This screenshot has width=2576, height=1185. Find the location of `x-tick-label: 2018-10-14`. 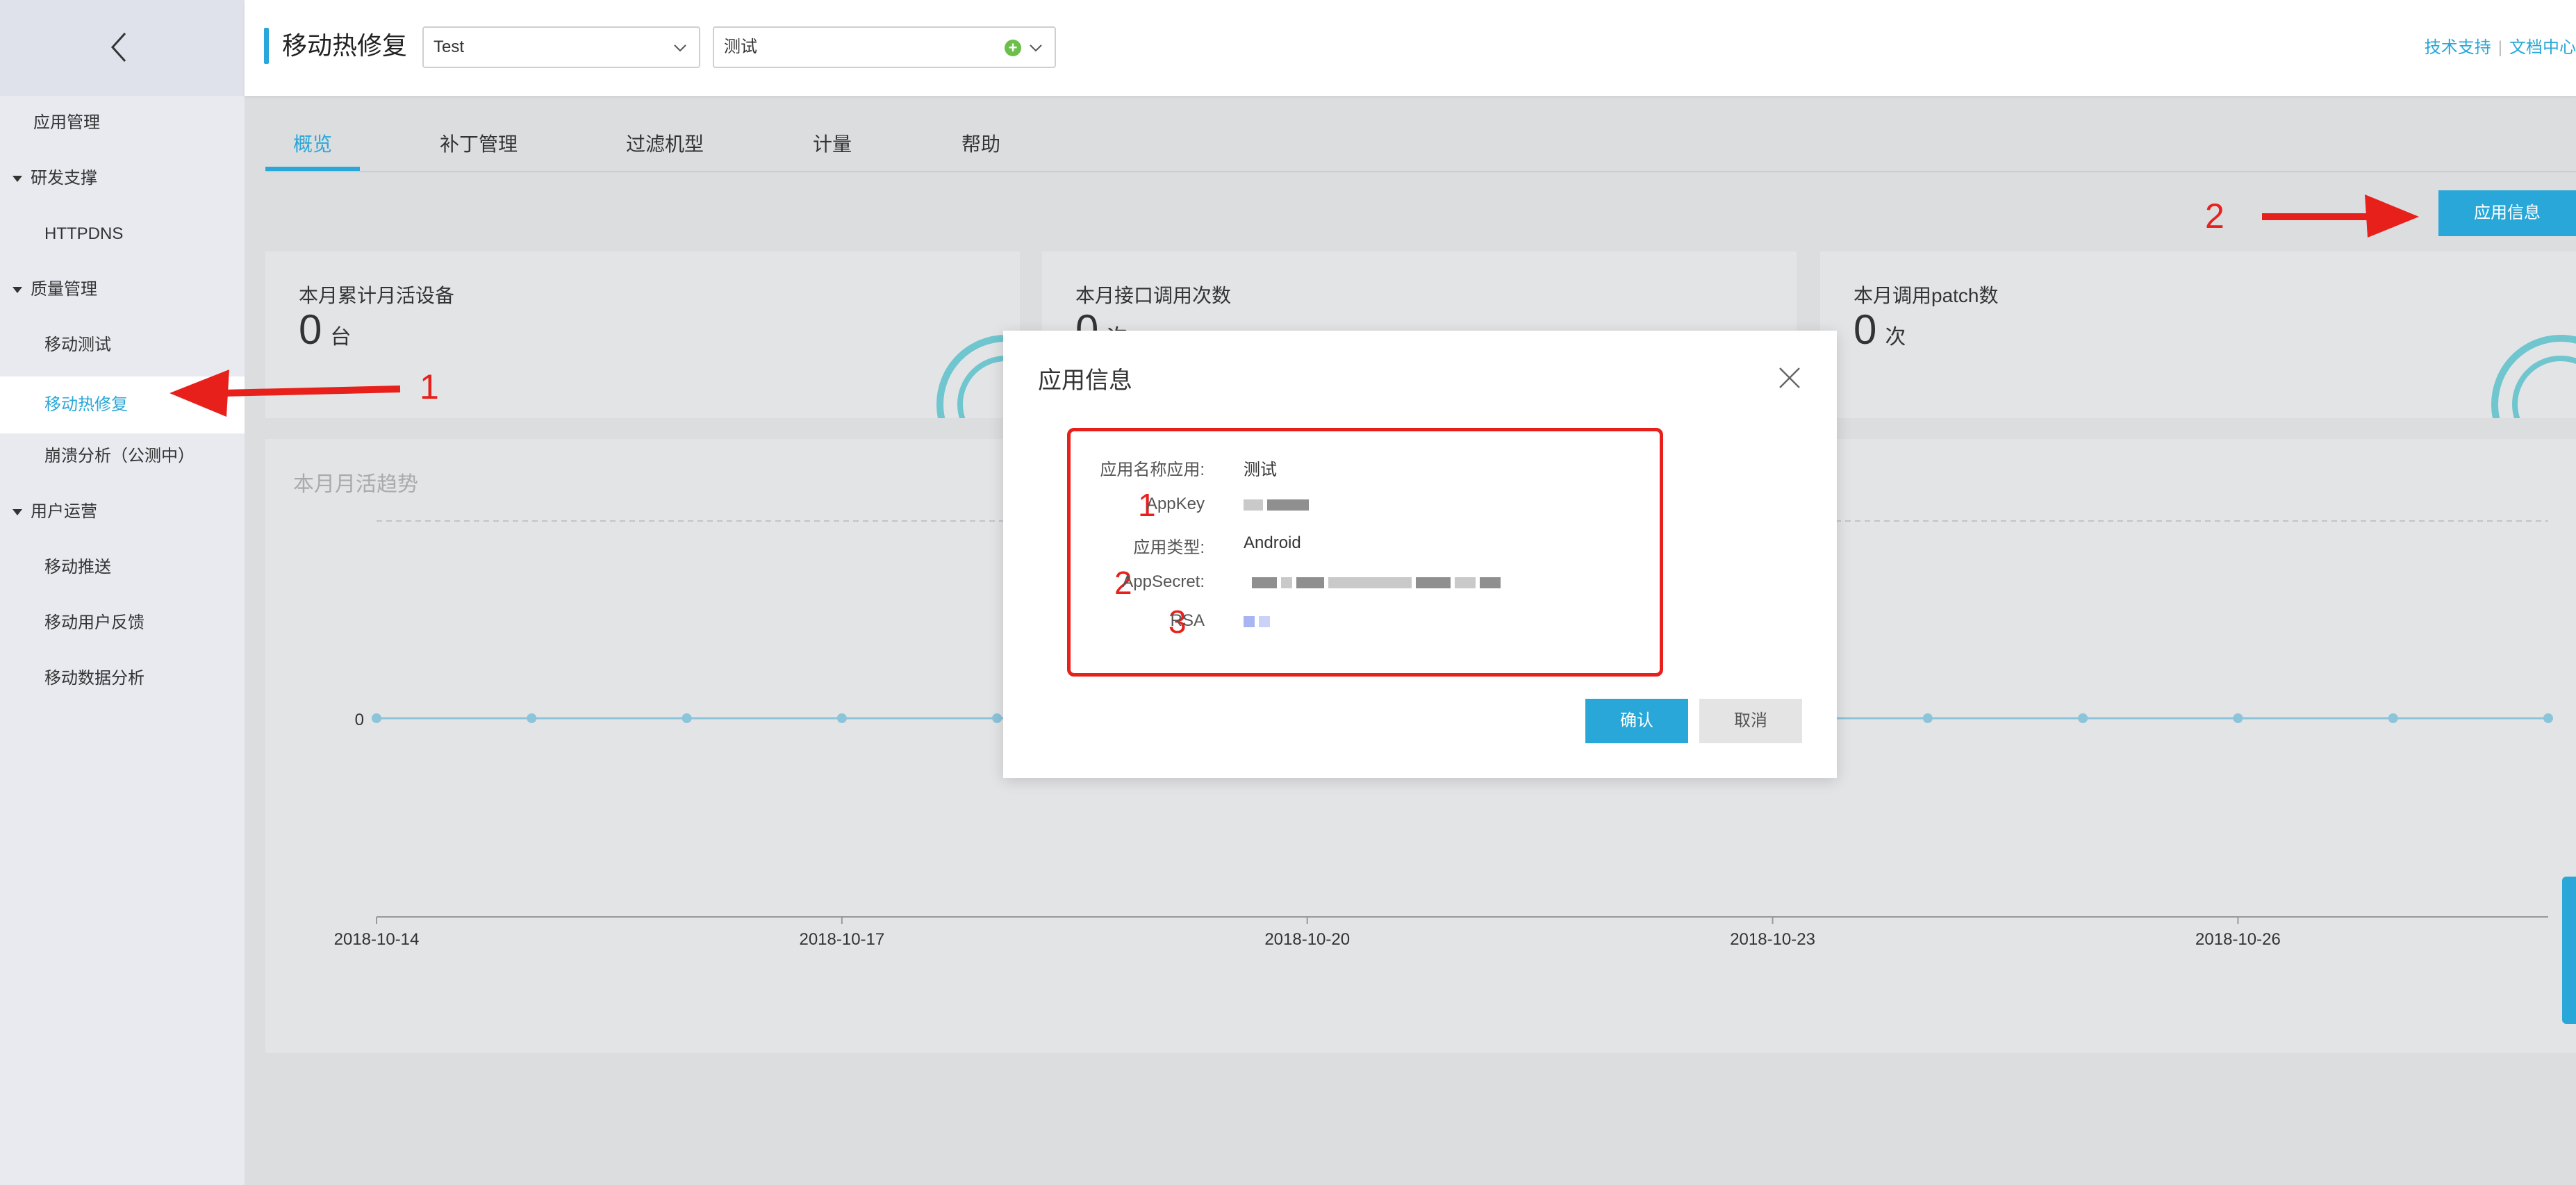

x-tick-label: 2018-10-14 is located at coordinates (377, 939).